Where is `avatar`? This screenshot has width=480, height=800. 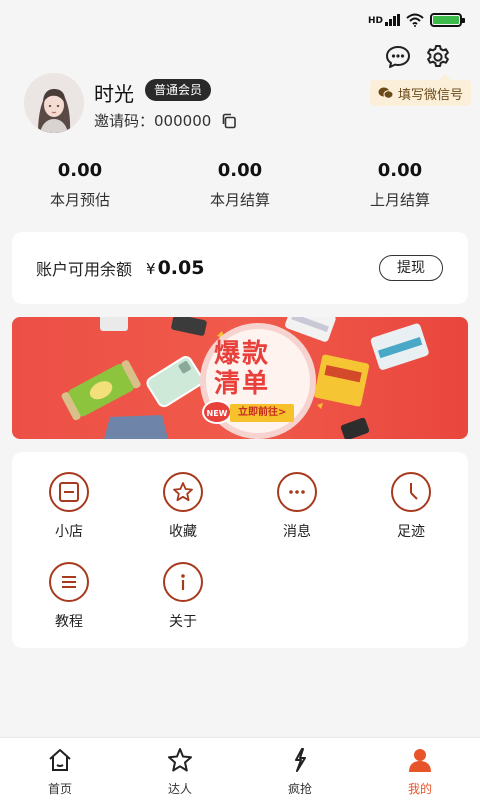 avatar is located at coordinates (54, 103).